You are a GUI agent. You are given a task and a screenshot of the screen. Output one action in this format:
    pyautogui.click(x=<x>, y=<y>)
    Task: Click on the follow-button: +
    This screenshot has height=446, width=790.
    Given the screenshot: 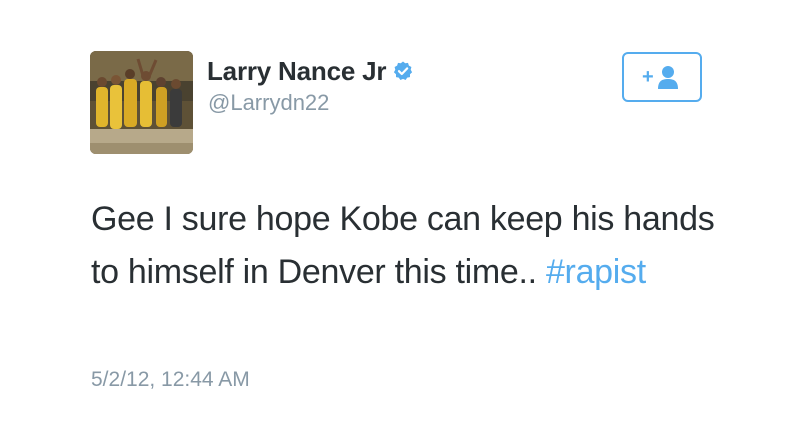 What is the action you would take?
    pyautogui.click(x=662, y=77)
    